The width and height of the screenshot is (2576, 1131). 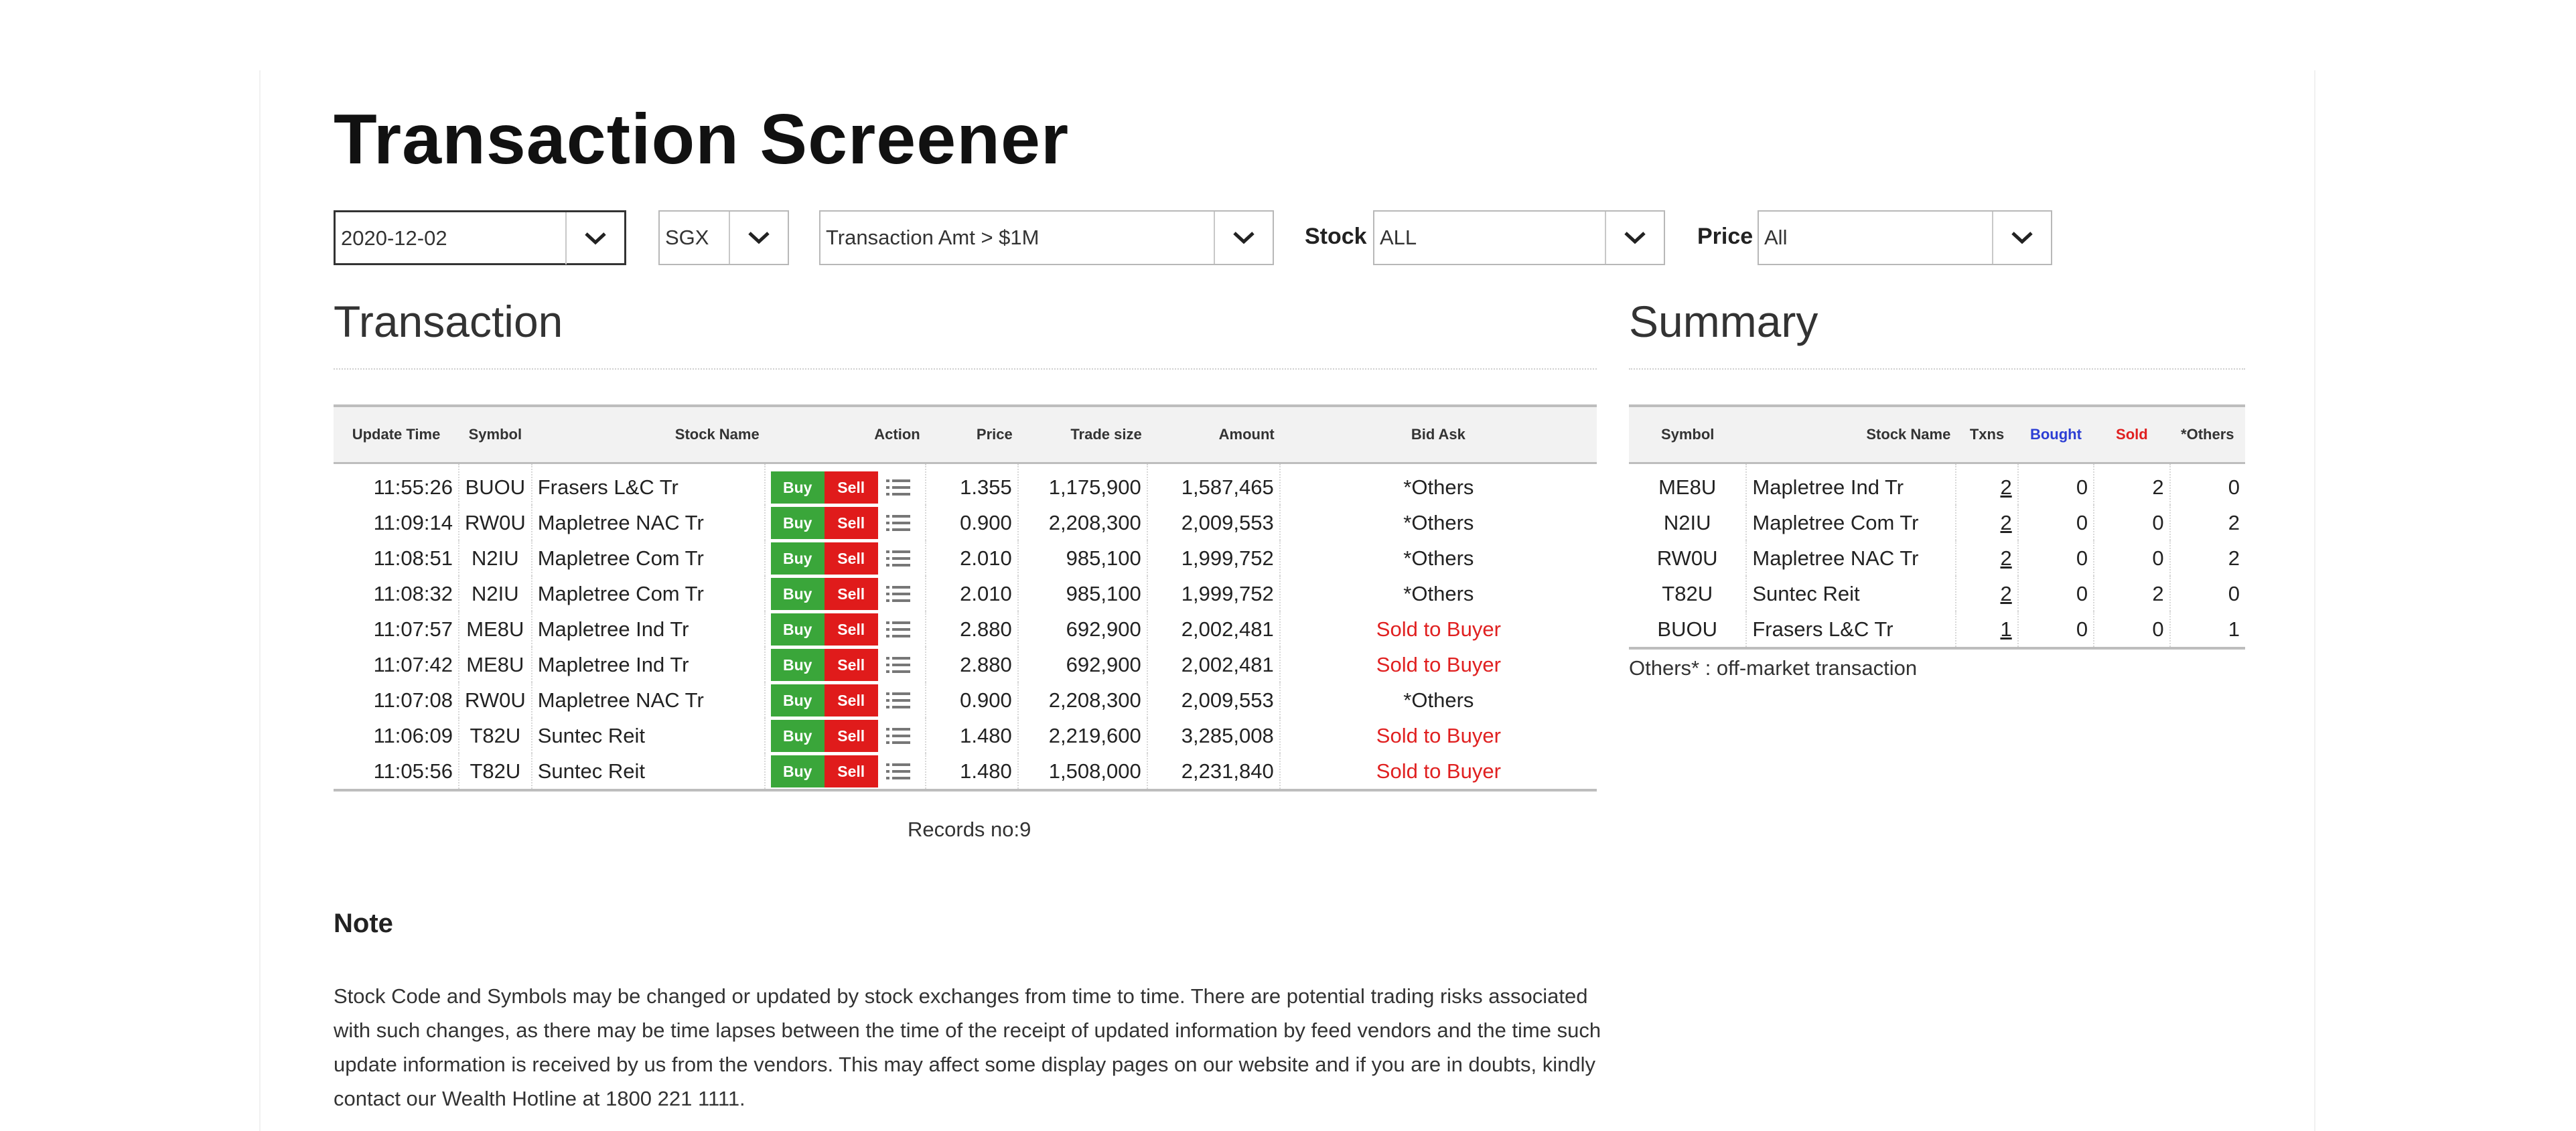 I want to click on col-header-others: *Others, so click(x=2207, y=434).